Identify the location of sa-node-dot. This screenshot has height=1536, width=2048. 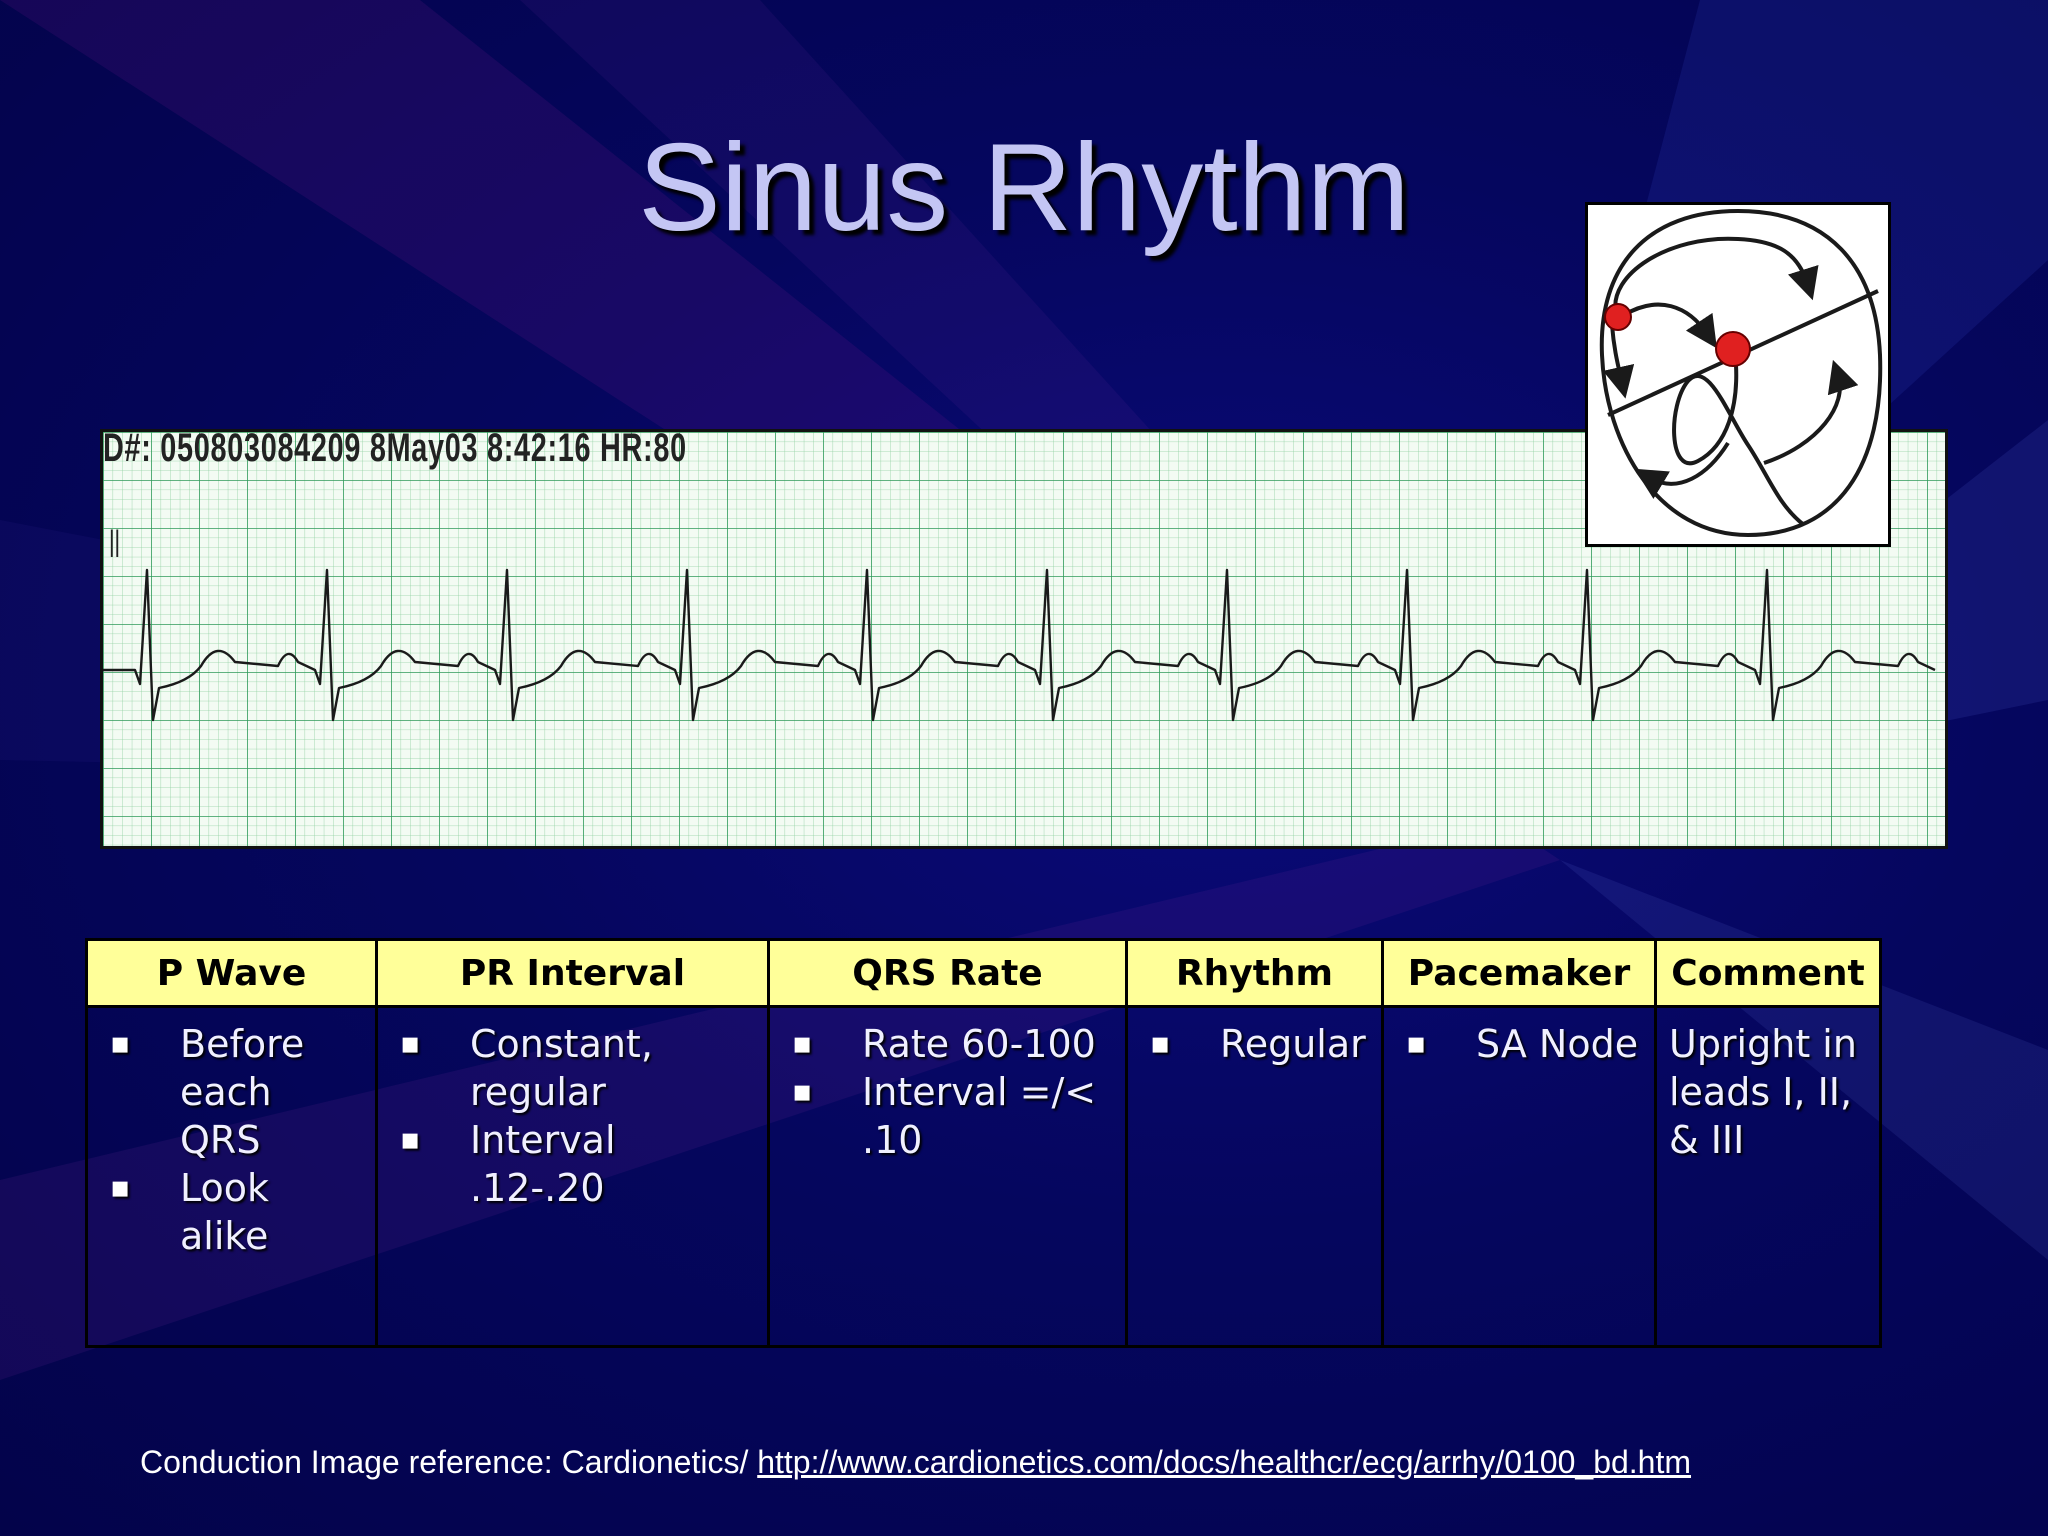
(1618, 317).